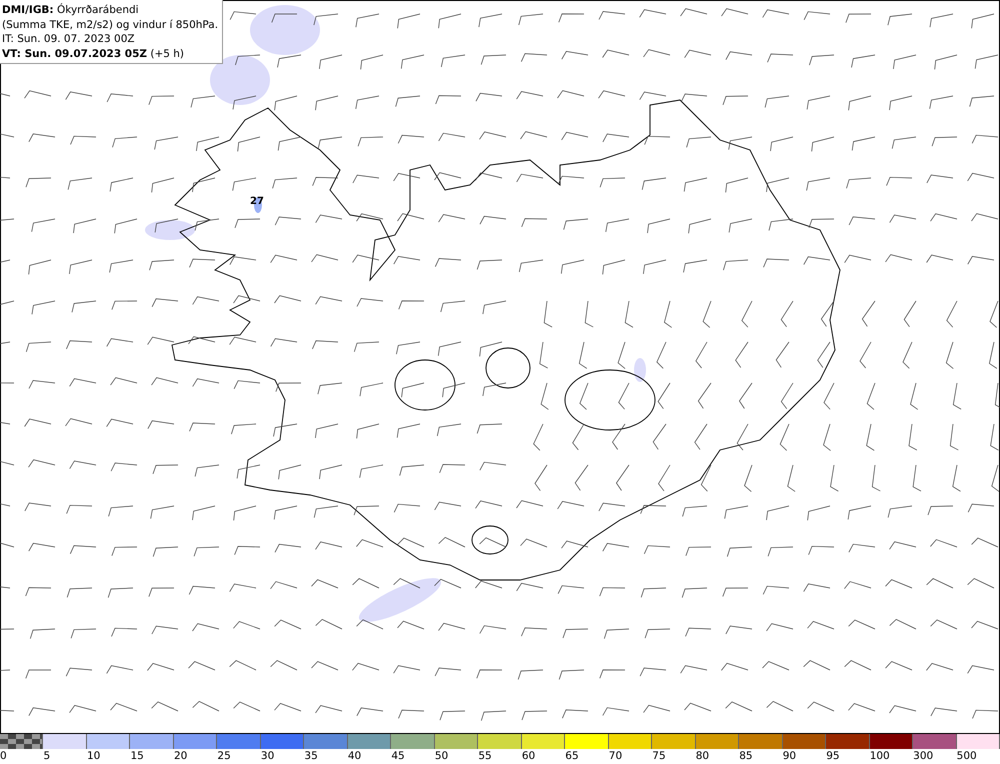 This screenshot has height=764, width=1000. Describe the element at coordinates (746, 756) in the screenshot. I see `legend-label: 85` at that location.